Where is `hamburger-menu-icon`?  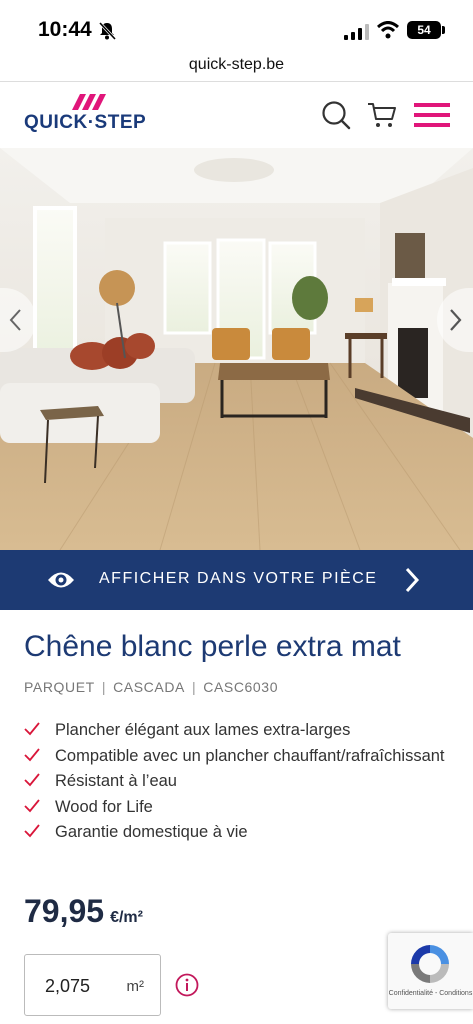
hamburger-menu-icon is located at coordinates (432, 115).